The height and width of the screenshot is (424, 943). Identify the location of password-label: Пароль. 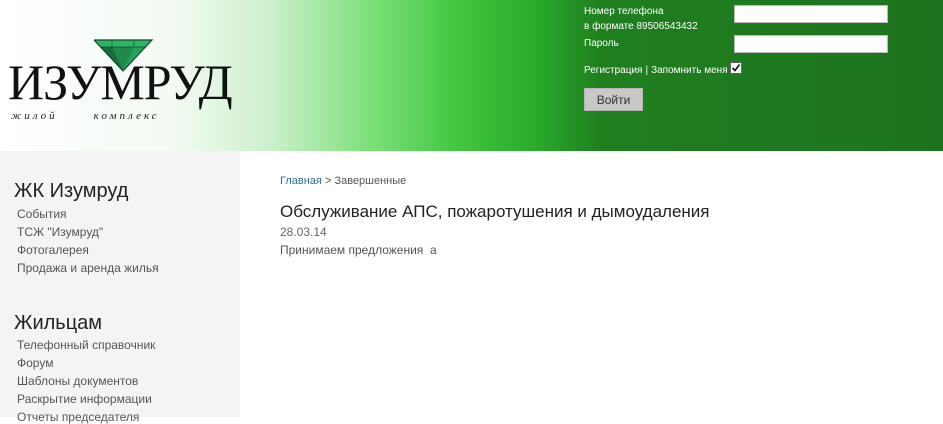
(601, 43).